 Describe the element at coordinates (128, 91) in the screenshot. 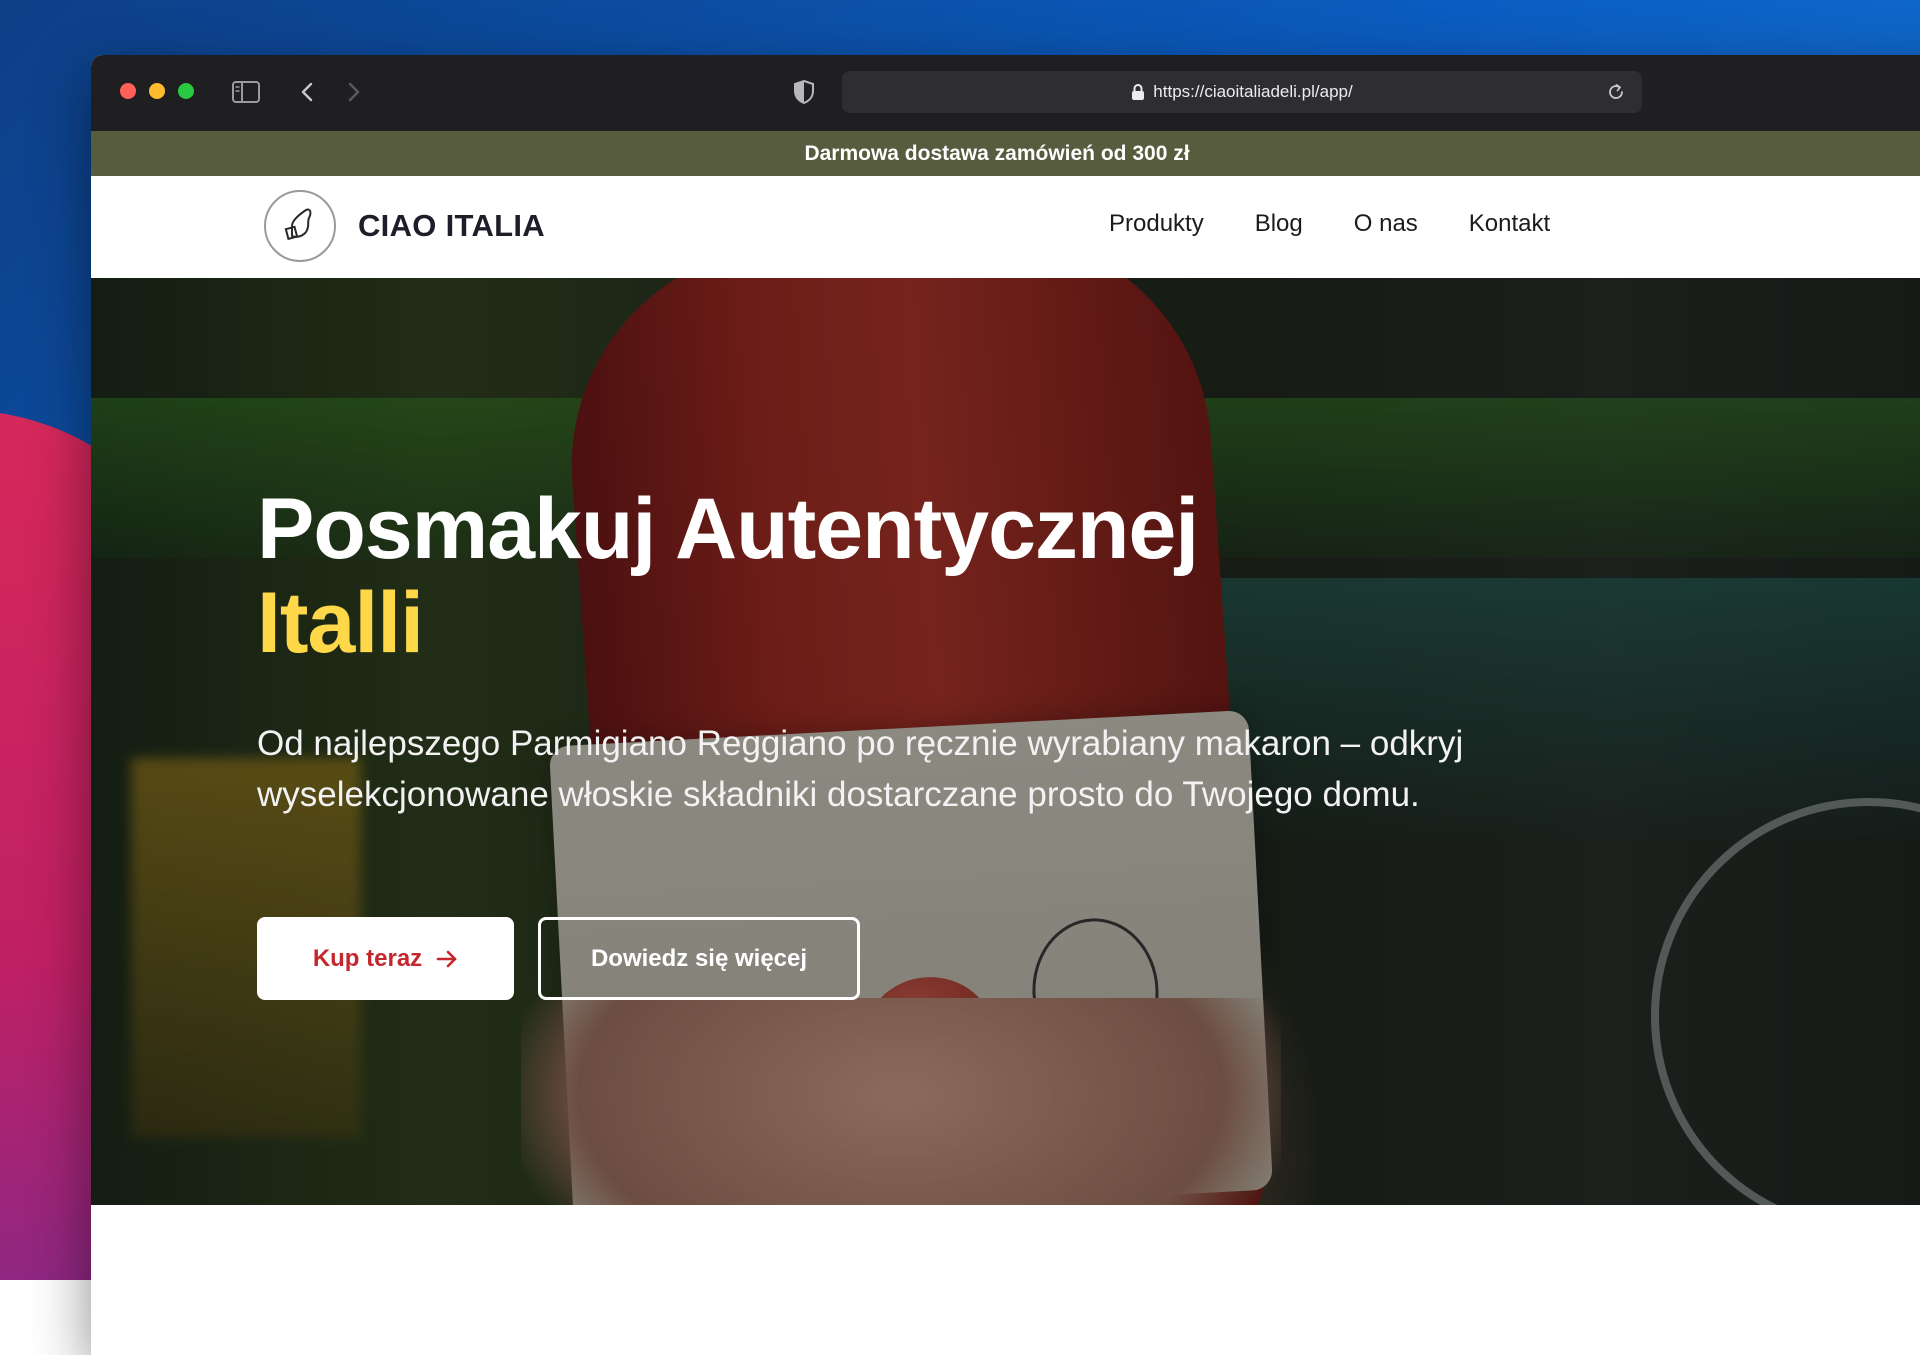

I see `close-window-button` at that location.